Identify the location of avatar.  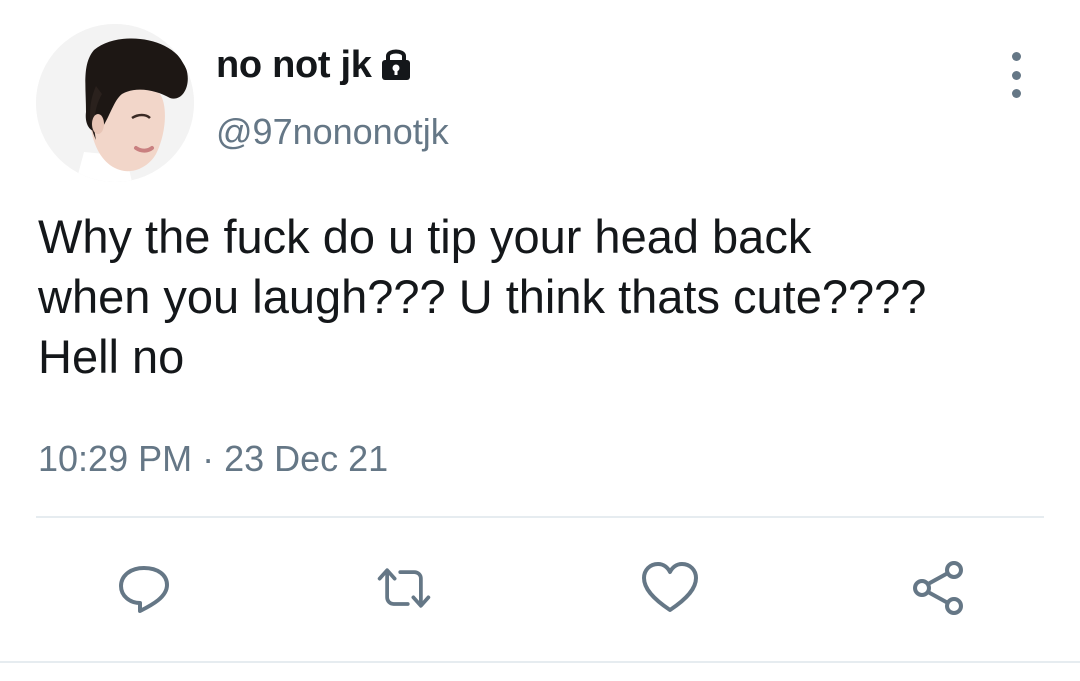
(115, 103).